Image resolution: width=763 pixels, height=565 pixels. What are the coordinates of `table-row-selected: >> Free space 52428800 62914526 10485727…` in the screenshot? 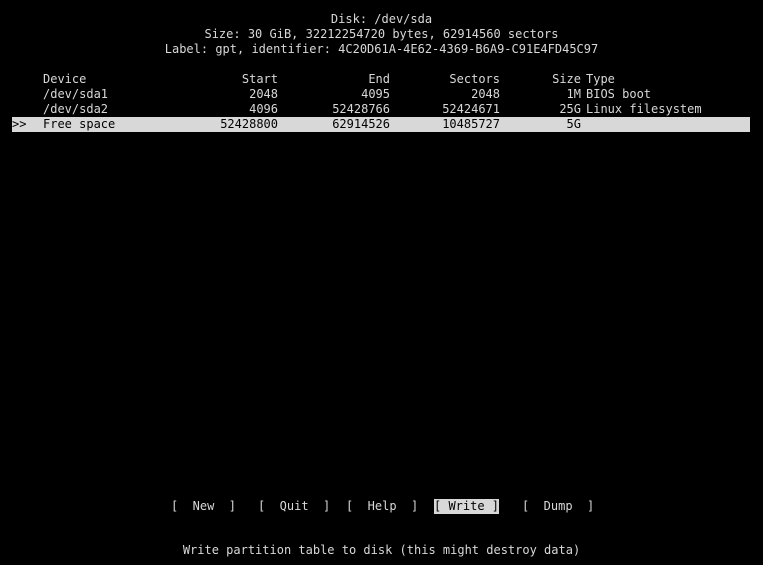 It's located at (381, 124).